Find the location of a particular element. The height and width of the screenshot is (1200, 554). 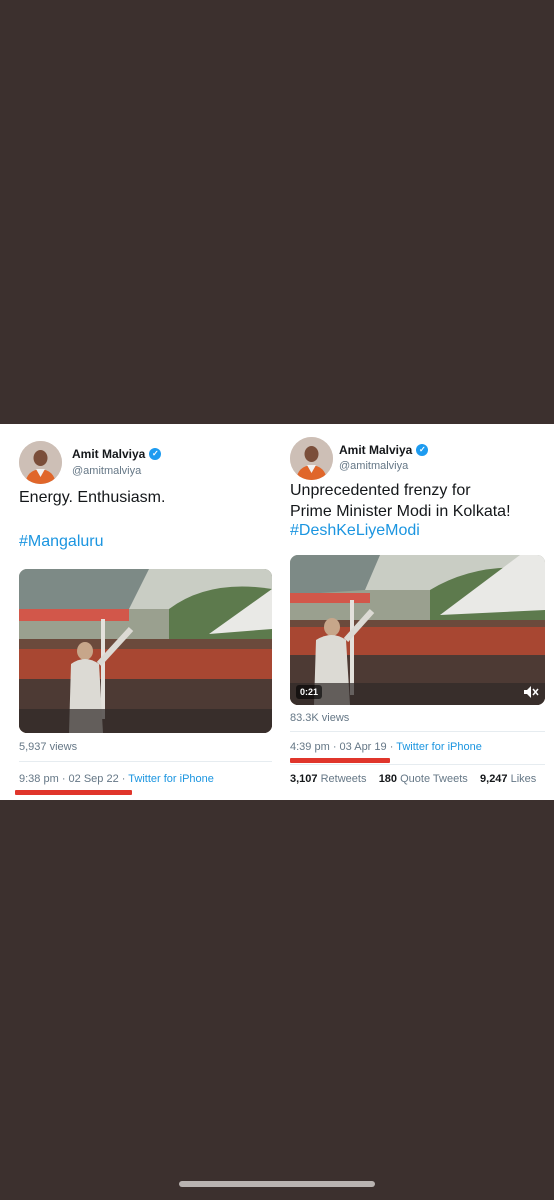

likes-stat: 9,247 Likes is located at coordinates (508, 779).